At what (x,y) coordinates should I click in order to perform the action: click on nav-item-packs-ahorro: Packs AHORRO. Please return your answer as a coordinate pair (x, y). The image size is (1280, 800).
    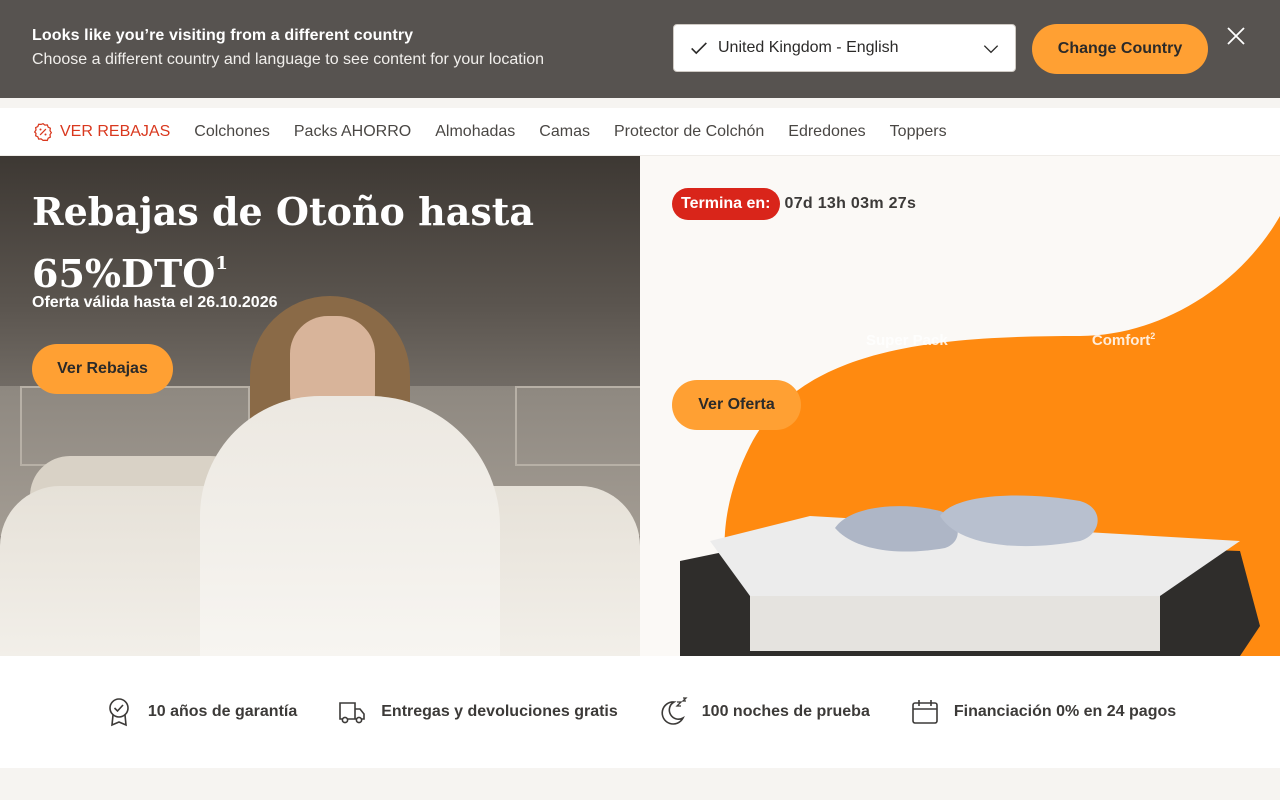
    Looking at the image, I should click on (352, 132).